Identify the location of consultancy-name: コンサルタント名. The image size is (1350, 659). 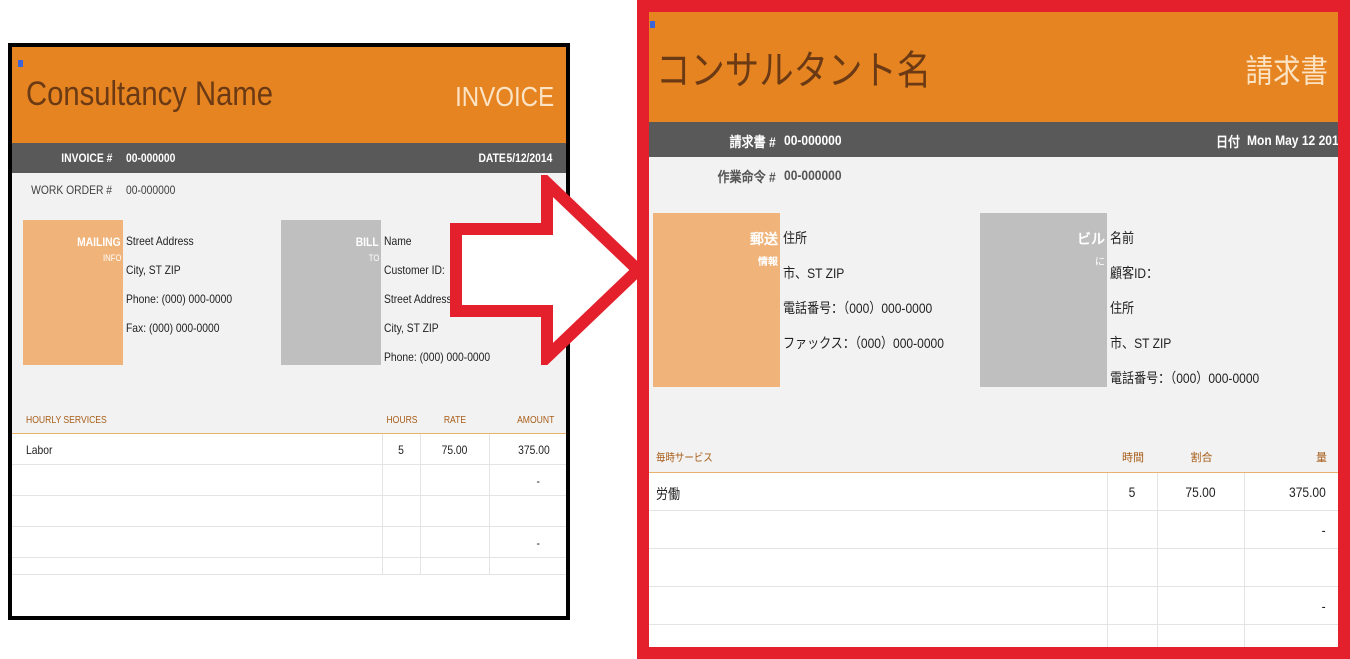
(794, 71).